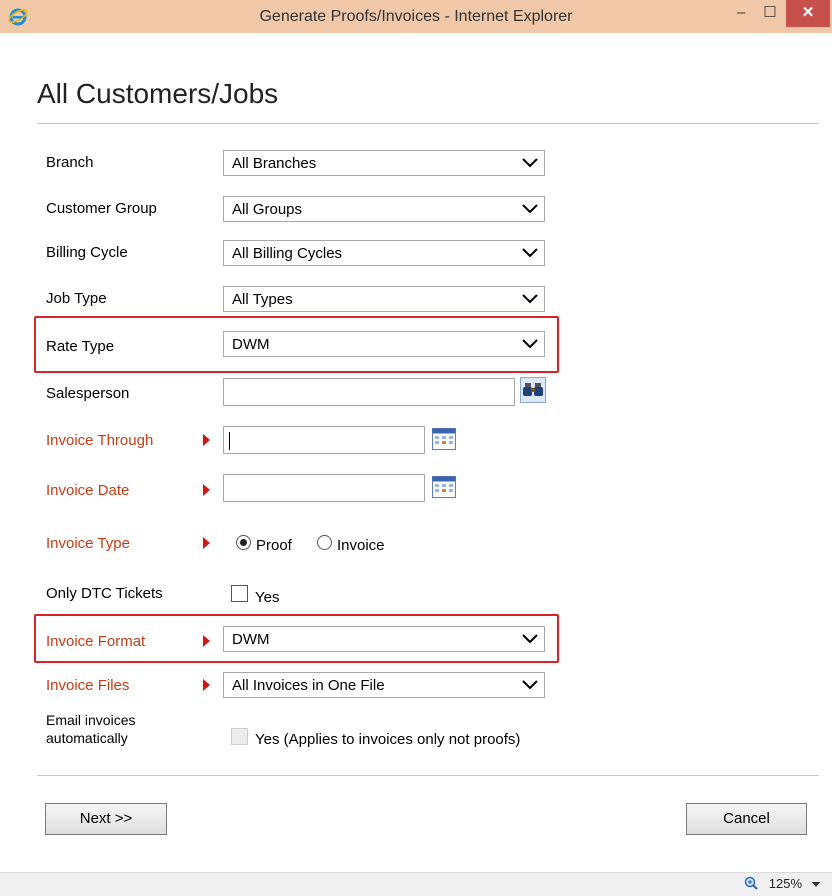 This screenshot has height=896, width=832. What do you see at coordinates (101, 208) in the screenshot?
I see `customer-group-label: Customer Group` at bounding box center [101, 208].